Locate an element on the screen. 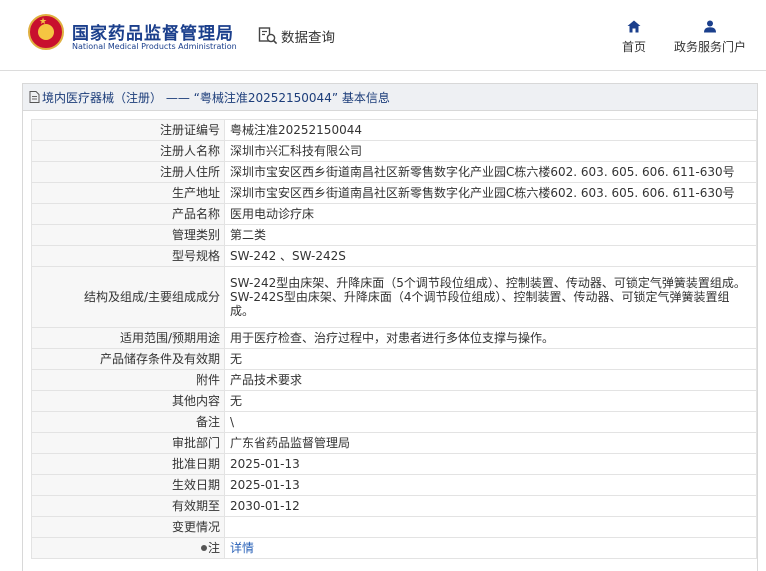 The width and height of the screenshot is (766, 571). table-row: 批准日期 2025-01-13 is located at coordinates (394, 464).